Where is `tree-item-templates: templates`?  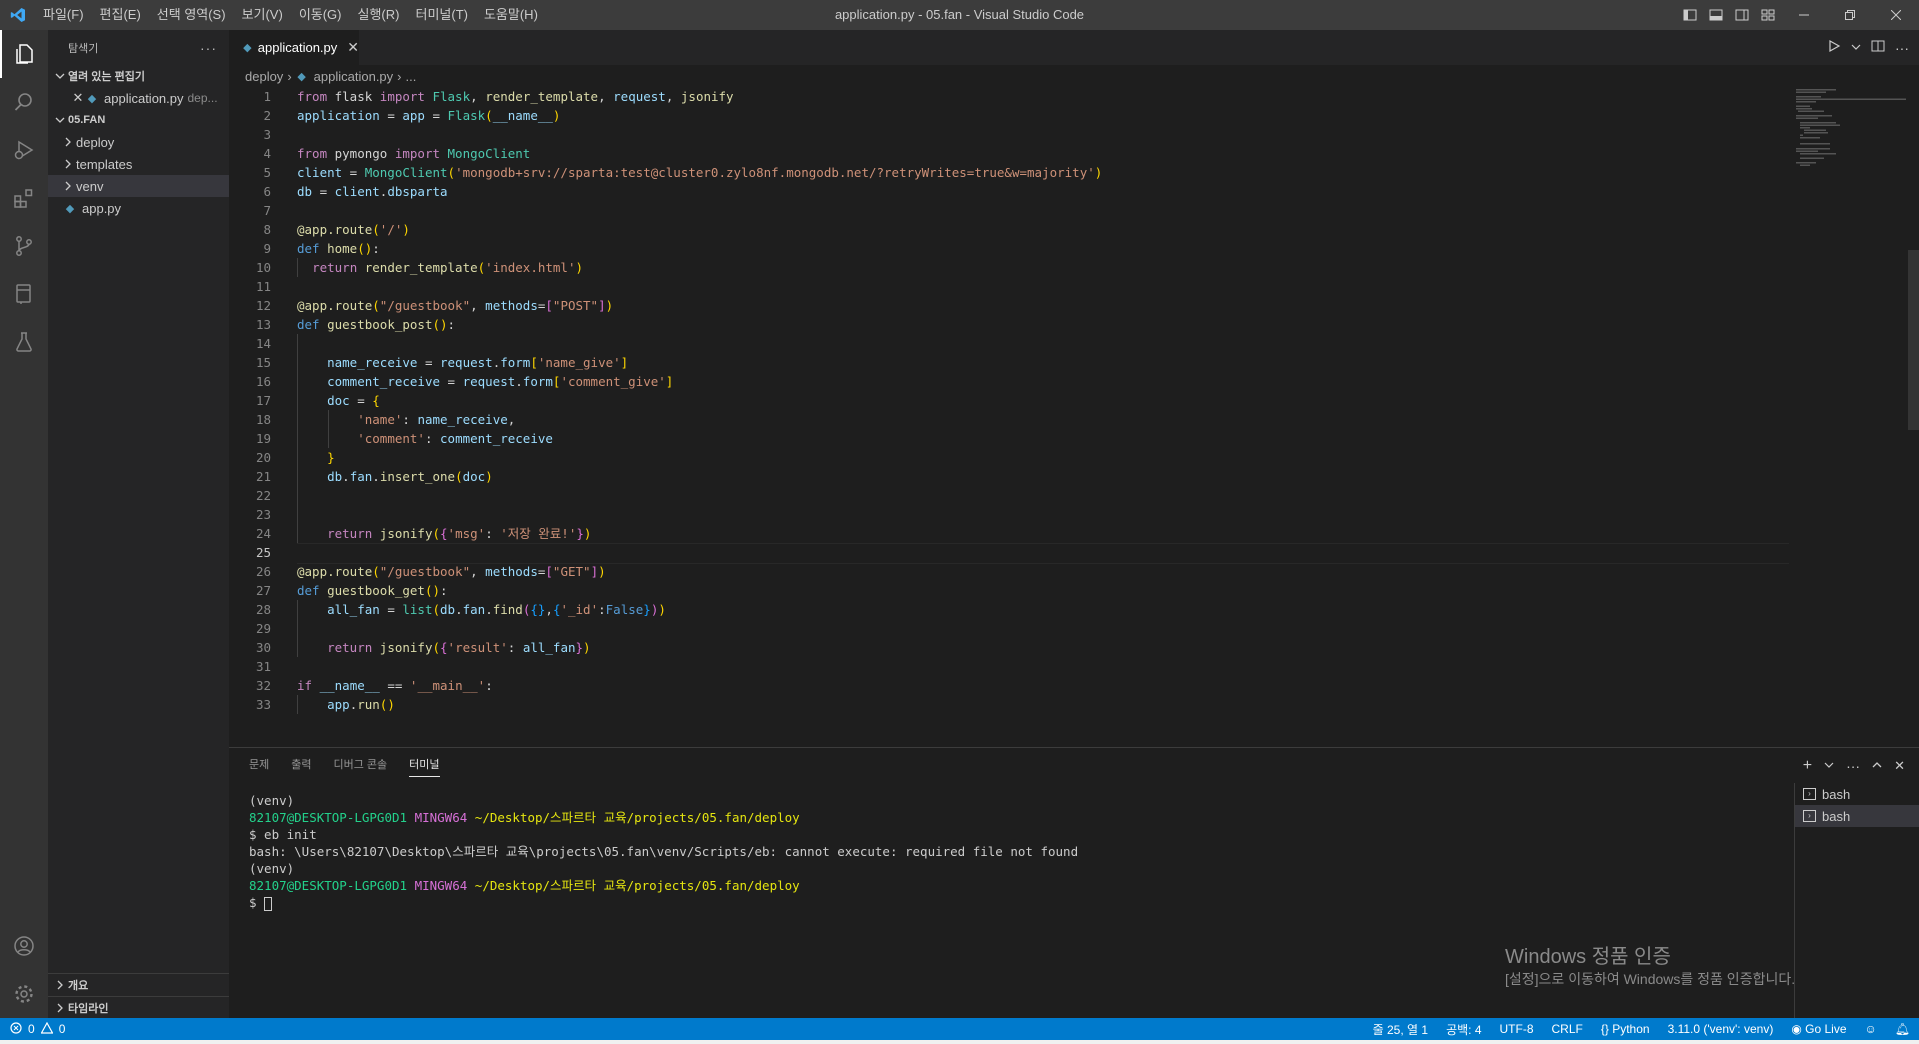
tree-item-templates: templates is located at coordinates (138, 164).